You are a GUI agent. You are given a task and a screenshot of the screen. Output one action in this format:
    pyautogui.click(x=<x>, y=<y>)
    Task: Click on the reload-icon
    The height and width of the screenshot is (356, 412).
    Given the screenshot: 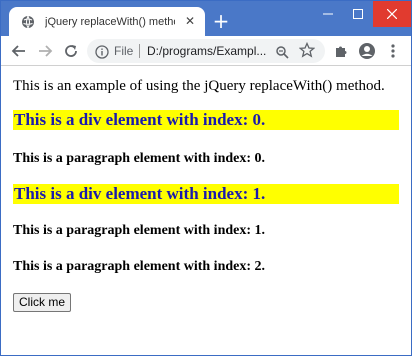 What is the action you would take?
    pyautogui.click(x=71, y=51)
    